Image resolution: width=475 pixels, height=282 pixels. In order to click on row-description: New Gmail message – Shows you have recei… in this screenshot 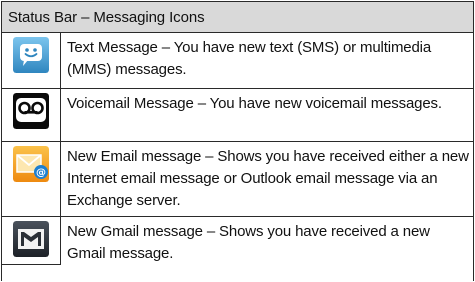, I will do `click(248, 242)`.